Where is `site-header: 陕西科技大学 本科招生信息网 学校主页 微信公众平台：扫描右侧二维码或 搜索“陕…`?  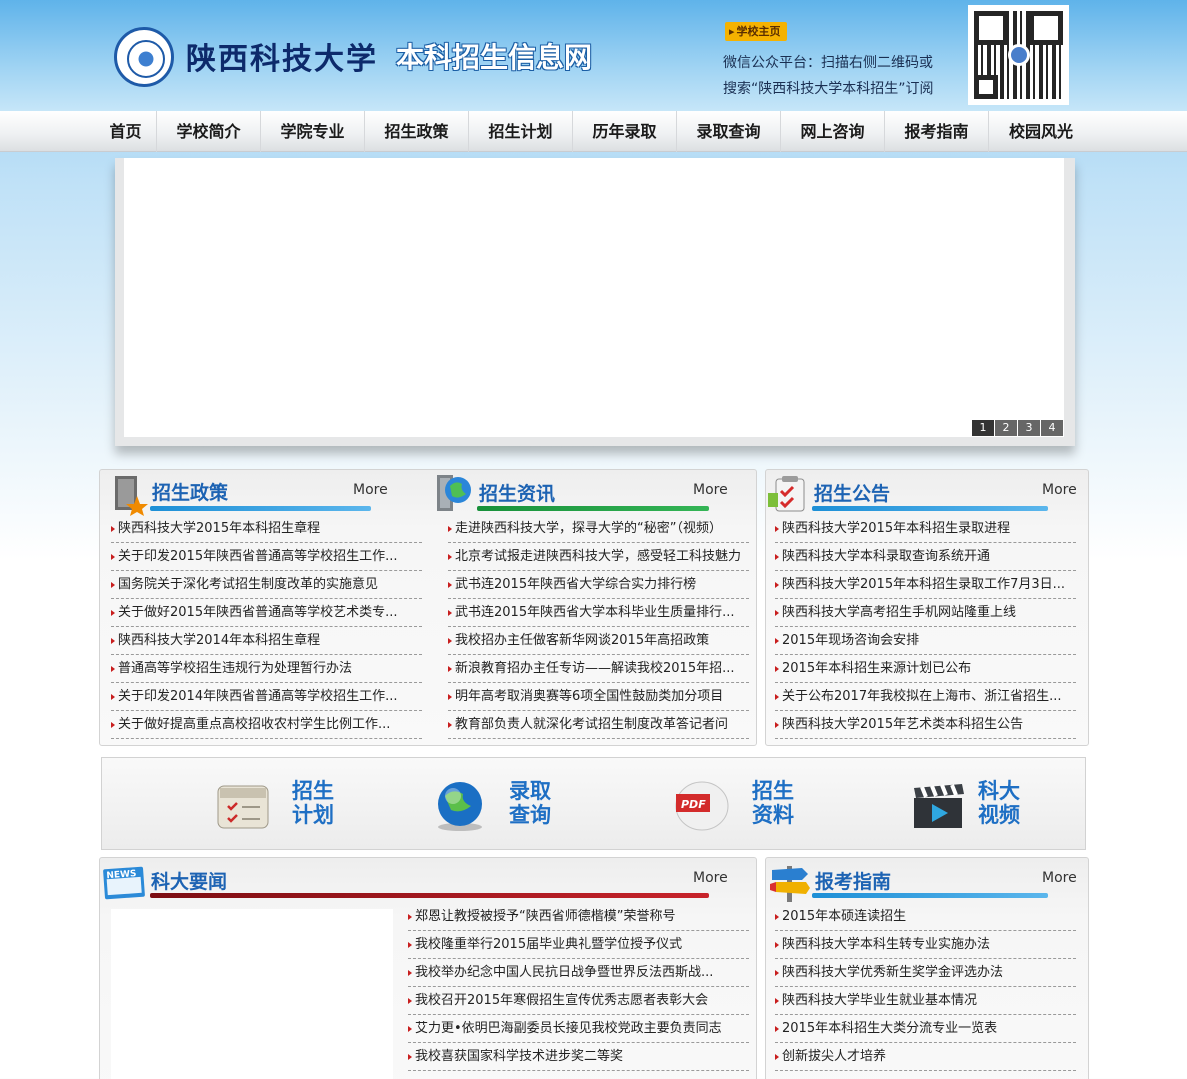 site-header: 陕西科技大学 本科招生信息网 学校主页 微信公众平台：扫描右侧二维码或 搜索“陕… is located at coordinates (593, 55).